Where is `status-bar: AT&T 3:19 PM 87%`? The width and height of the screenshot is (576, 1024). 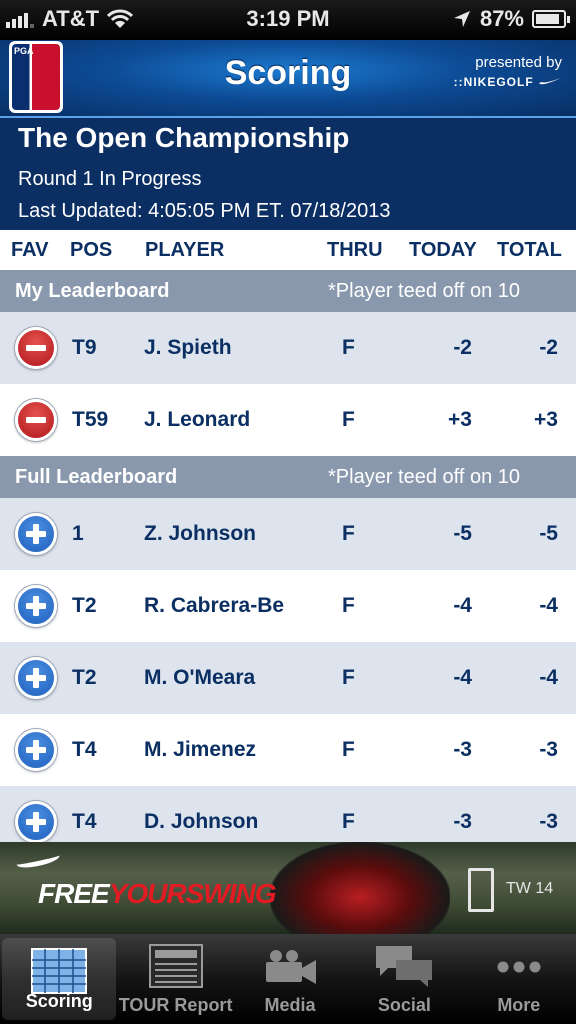 status-bar: AT&T 3:19 PM 87% is located at coordinates (288, 20).